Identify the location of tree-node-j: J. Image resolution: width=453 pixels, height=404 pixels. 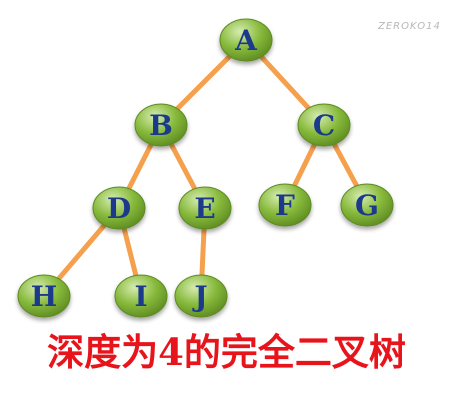
(201, 296).